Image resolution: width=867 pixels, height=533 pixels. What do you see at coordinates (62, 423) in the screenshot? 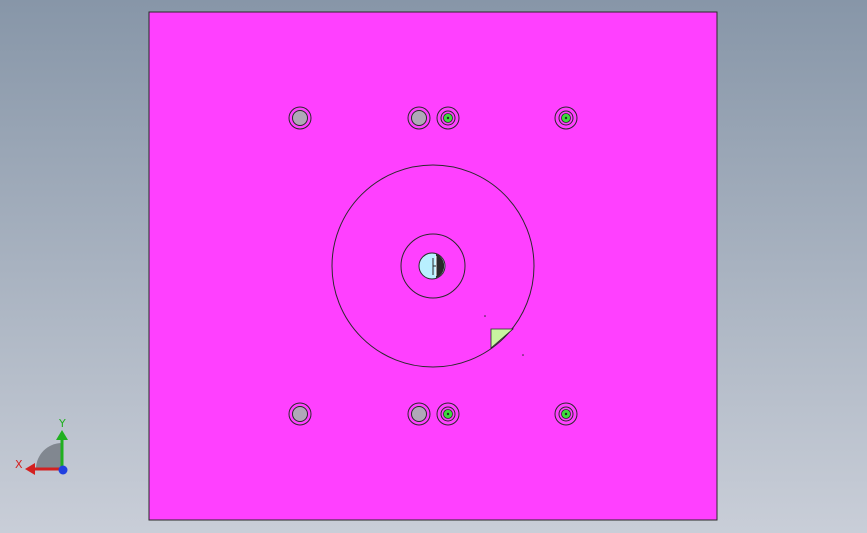
I see `y-axis-label: Y` at bounding box center [62, 423].